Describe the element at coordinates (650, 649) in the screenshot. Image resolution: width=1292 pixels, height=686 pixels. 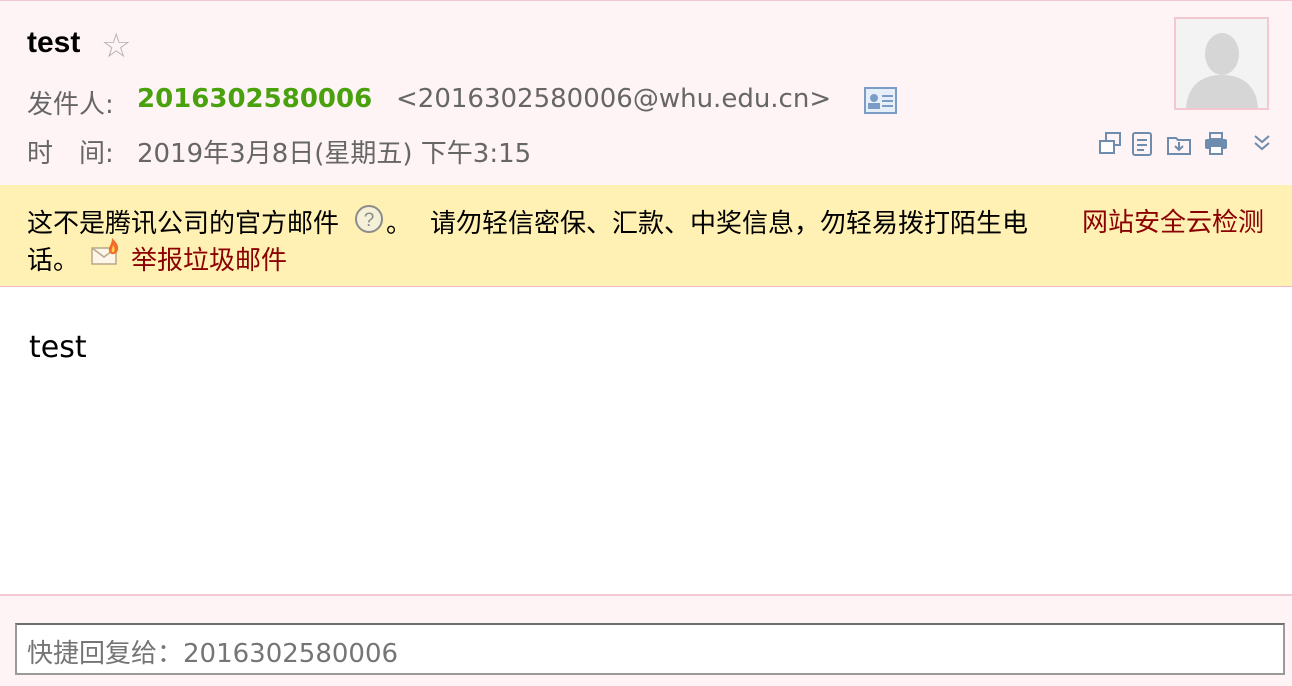
I see `quick-reply-input` at that location.